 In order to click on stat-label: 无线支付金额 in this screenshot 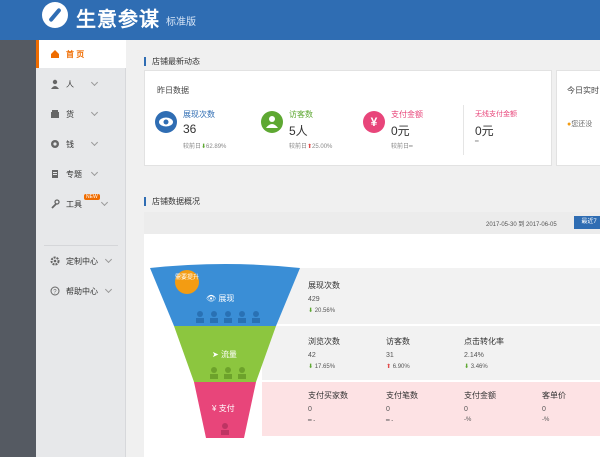, I will do `click(496, 114)`.